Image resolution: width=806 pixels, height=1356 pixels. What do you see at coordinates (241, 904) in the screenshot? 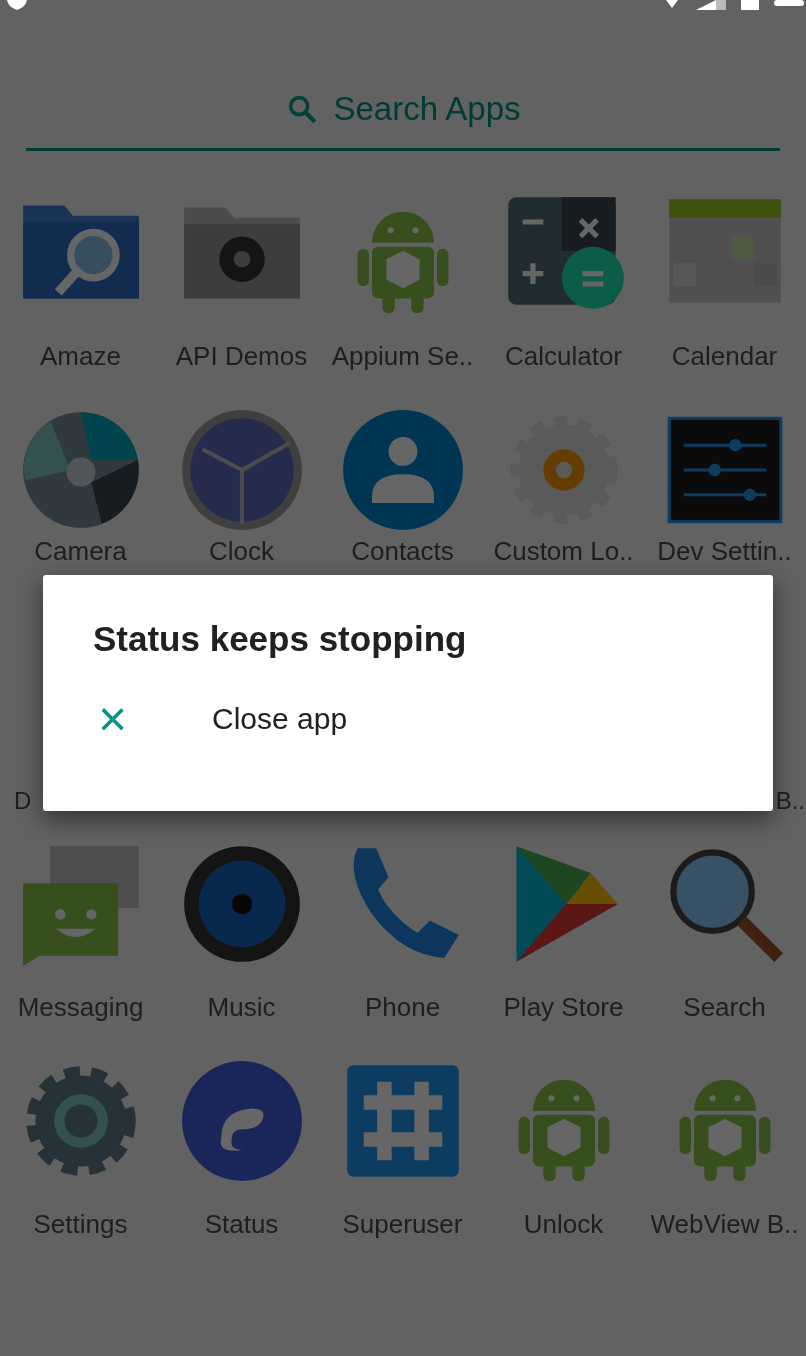
I see `speaker-icon` at bounding box center [241, 904].